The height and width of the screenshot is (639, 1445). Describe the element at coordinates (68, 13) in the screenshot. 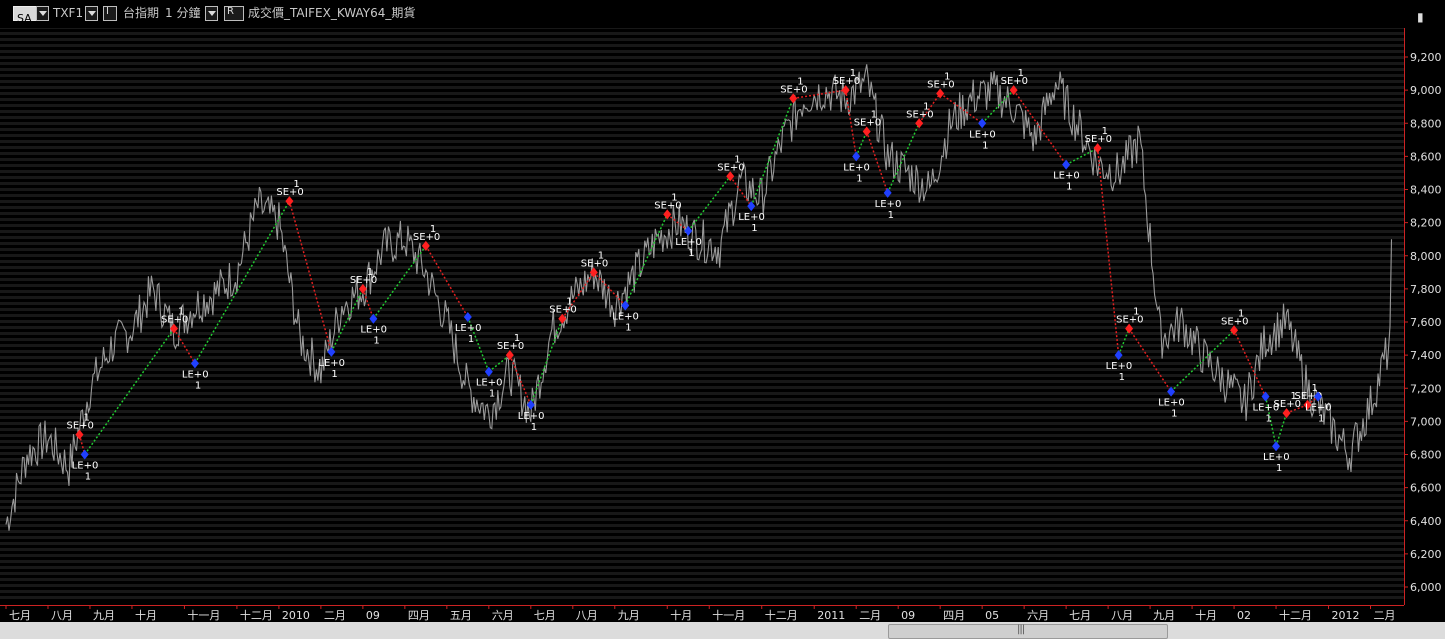

I see `symbol-label: TXF1` at that location.